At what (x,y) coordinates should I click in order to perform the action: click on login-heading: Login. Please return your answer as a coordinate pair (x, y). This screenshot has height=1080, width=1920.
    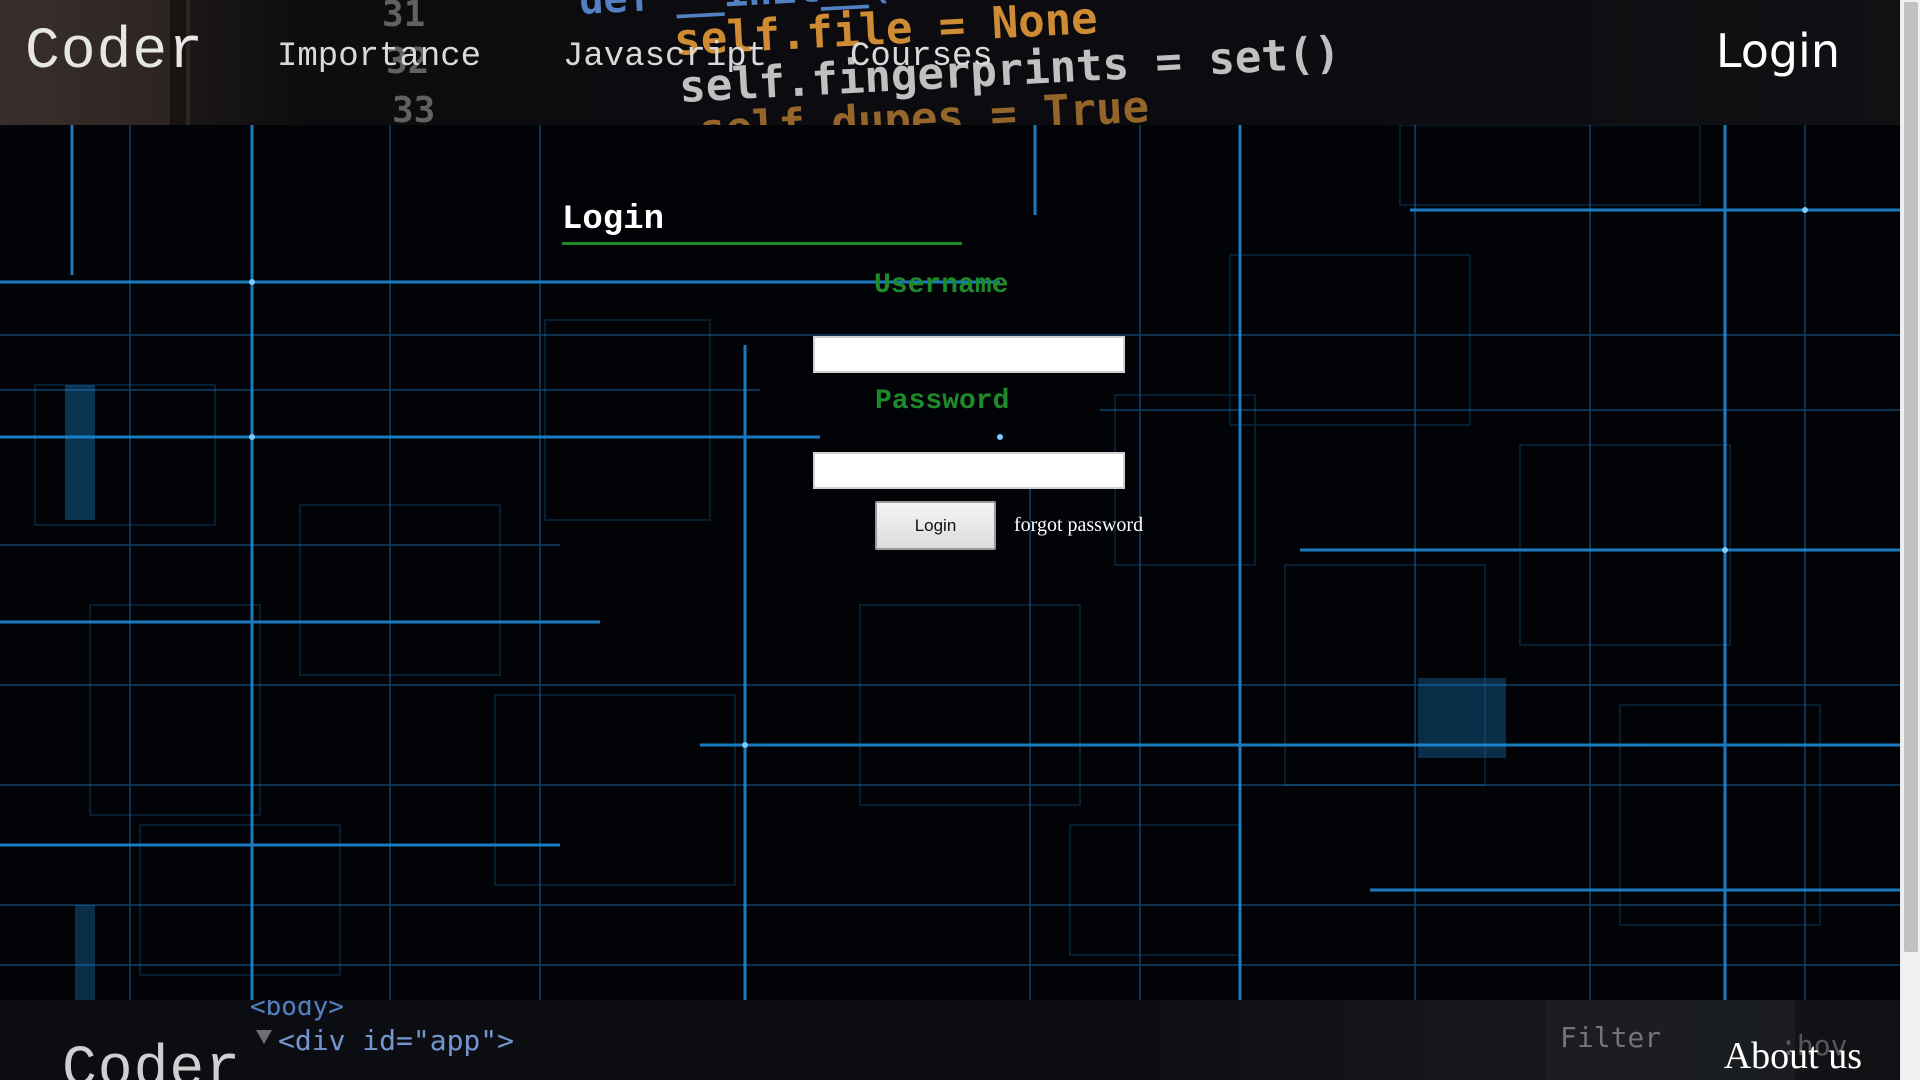
    Looking at the image, I should click on (613, 220).